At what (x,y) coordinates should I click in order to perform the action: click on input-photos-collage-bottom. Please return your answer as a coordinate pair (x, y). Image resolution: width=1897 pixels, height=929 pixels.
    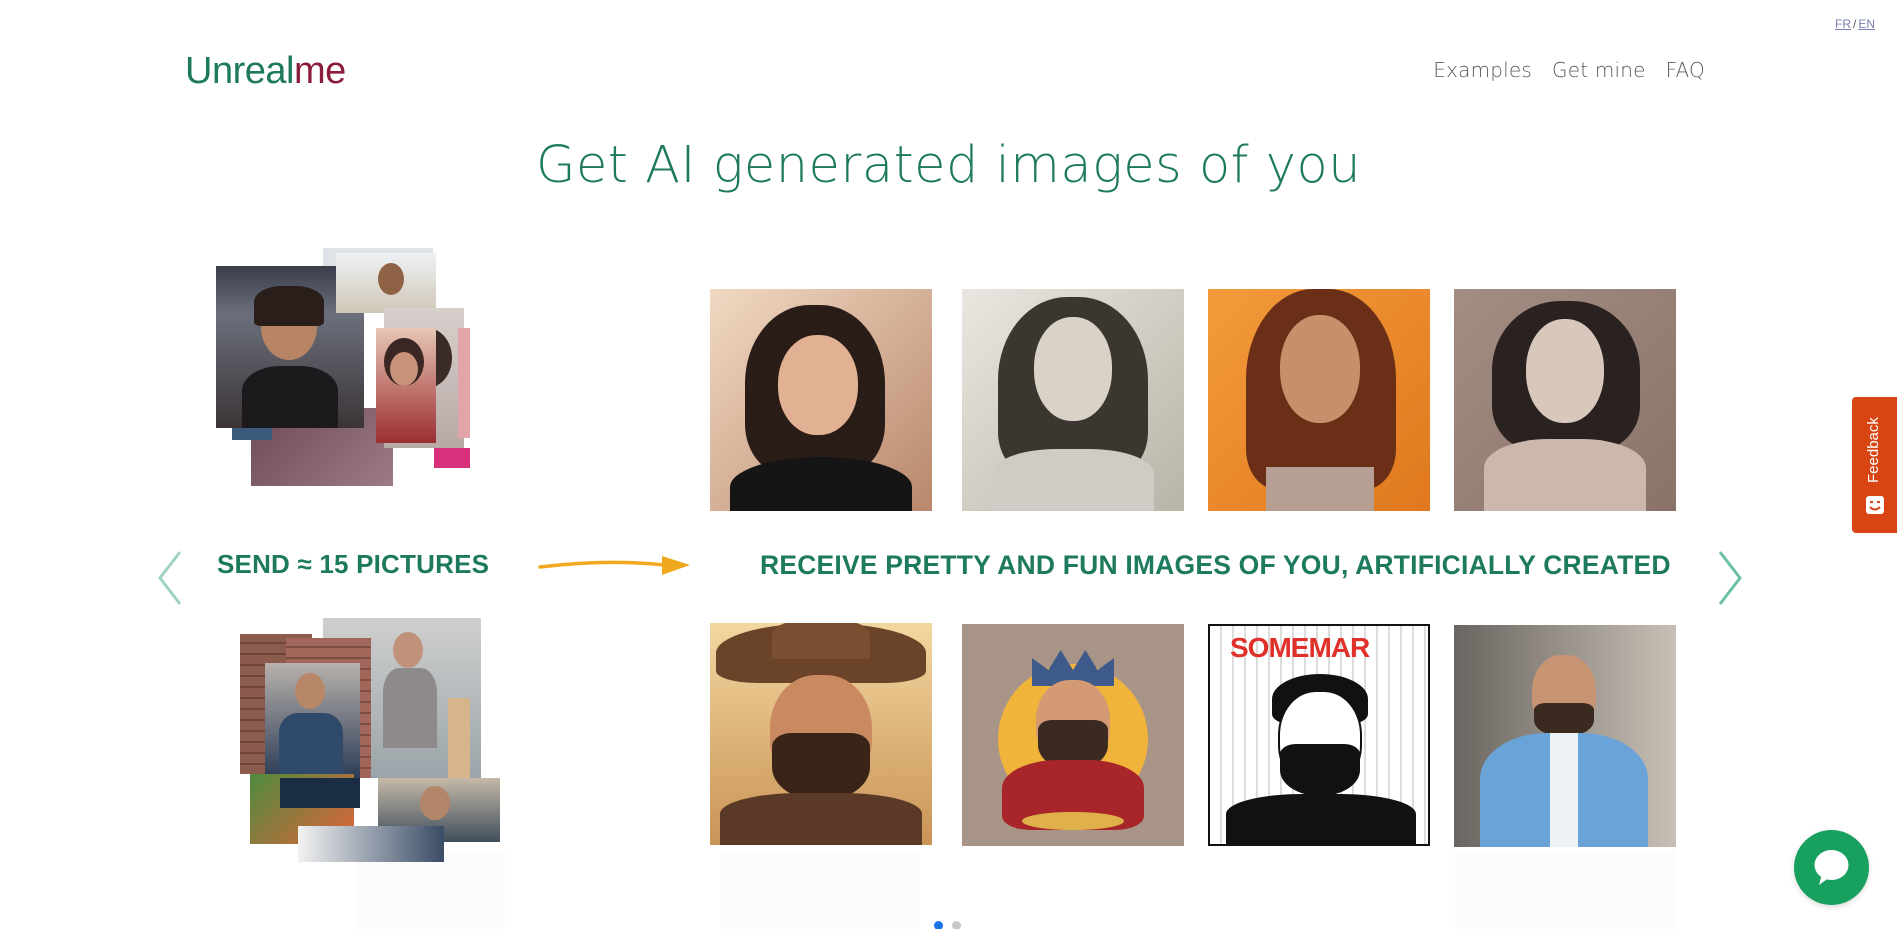
    Looking at the image, I should click on (375, 740).